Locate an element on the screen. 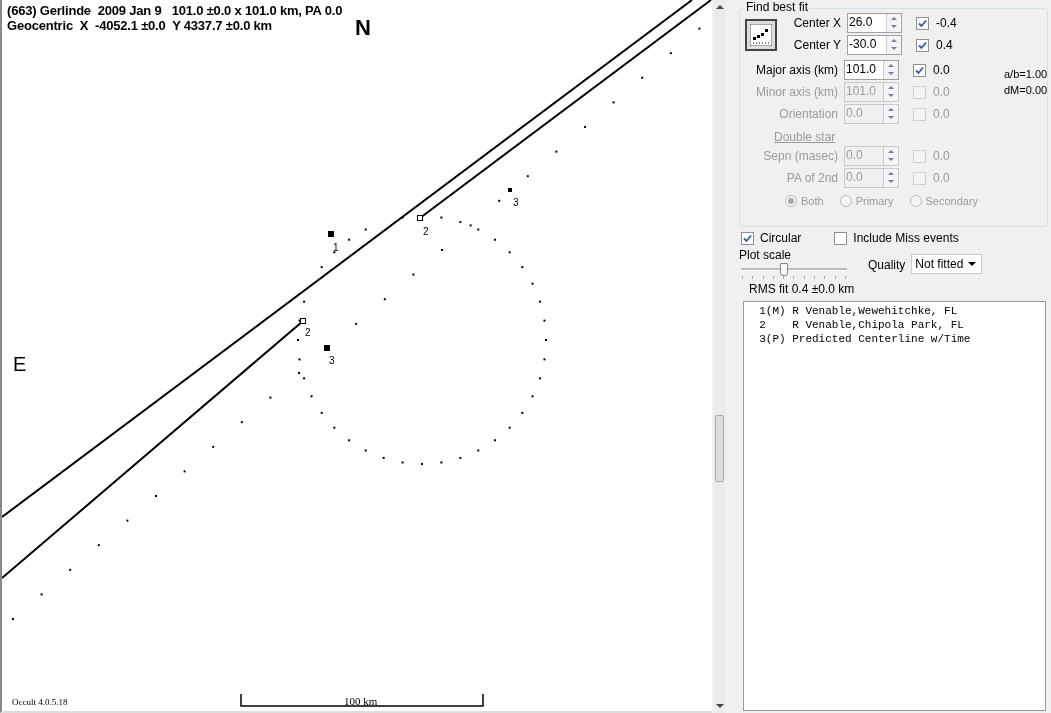  east-label: E is located at coordinates (20, 364).